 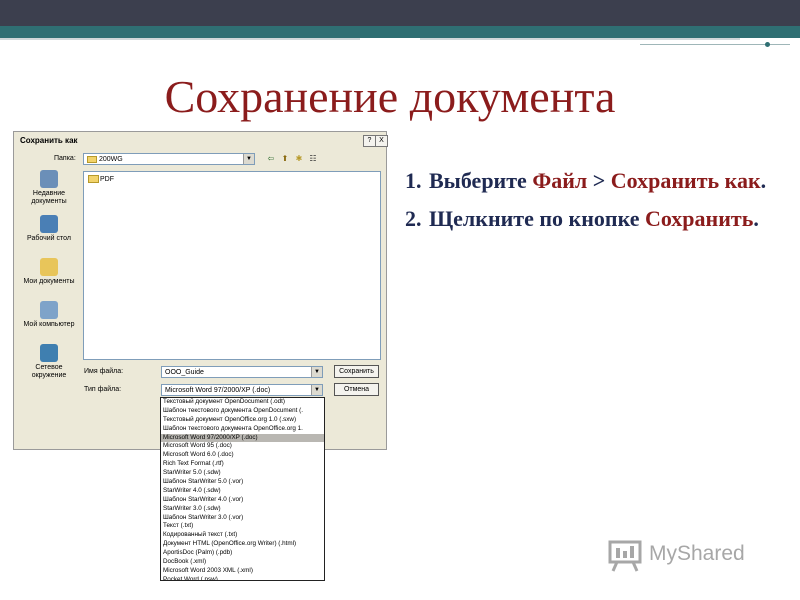 I want to click on place-my-computer: Мой компьютер, so click(x=49, y=315).